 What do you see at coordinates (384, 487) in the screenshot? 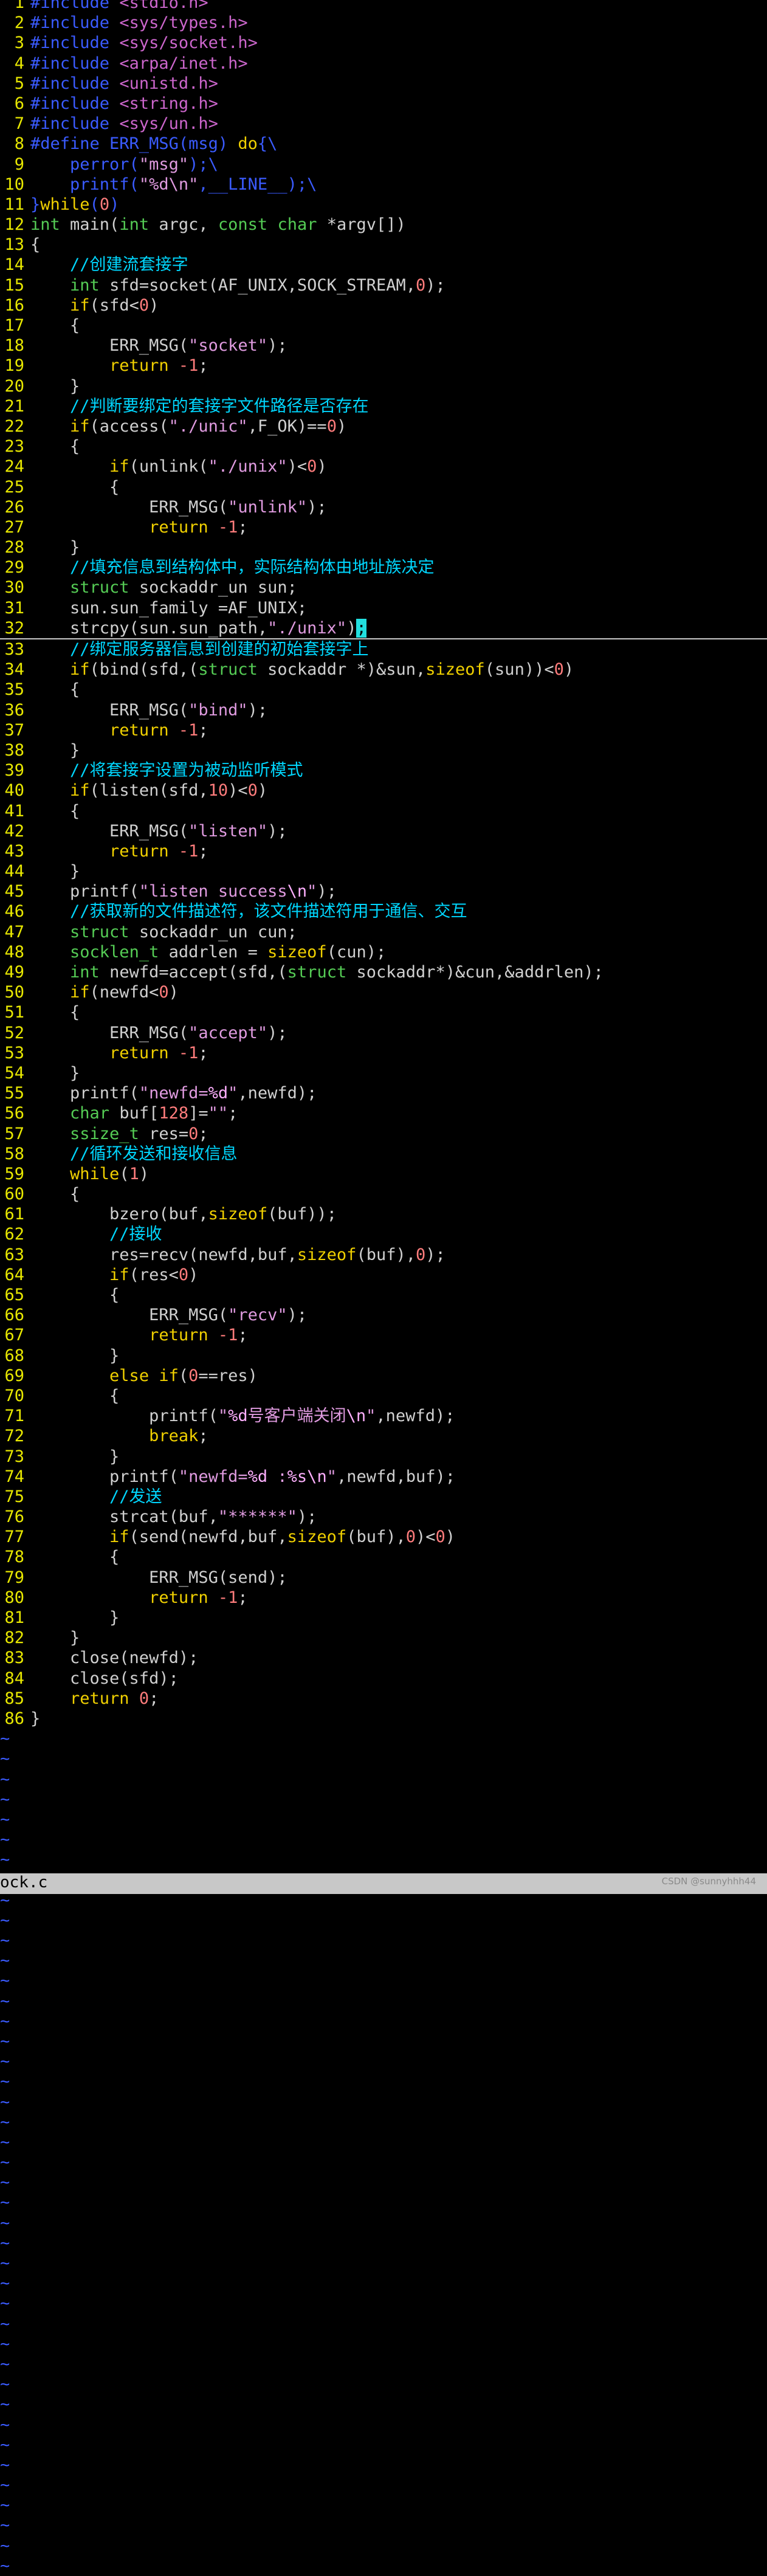
I see `code-line: 25 {` at bounding box center [384, 487].